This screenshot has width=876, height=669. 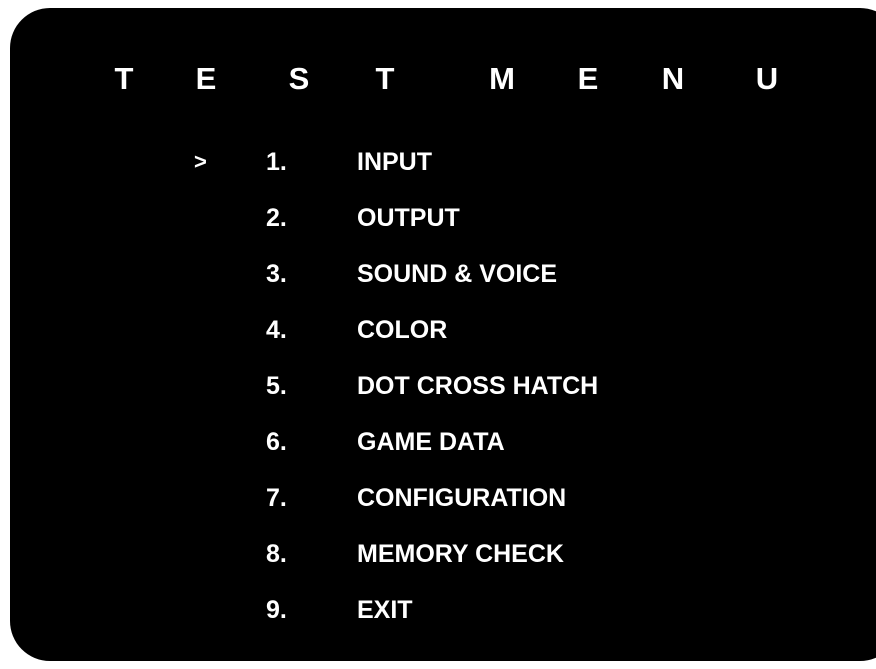 What do you see at coordinates (276, 554) in the screenshot?
I see `menu-item-number: 8.` at bounding box center [276, 554].